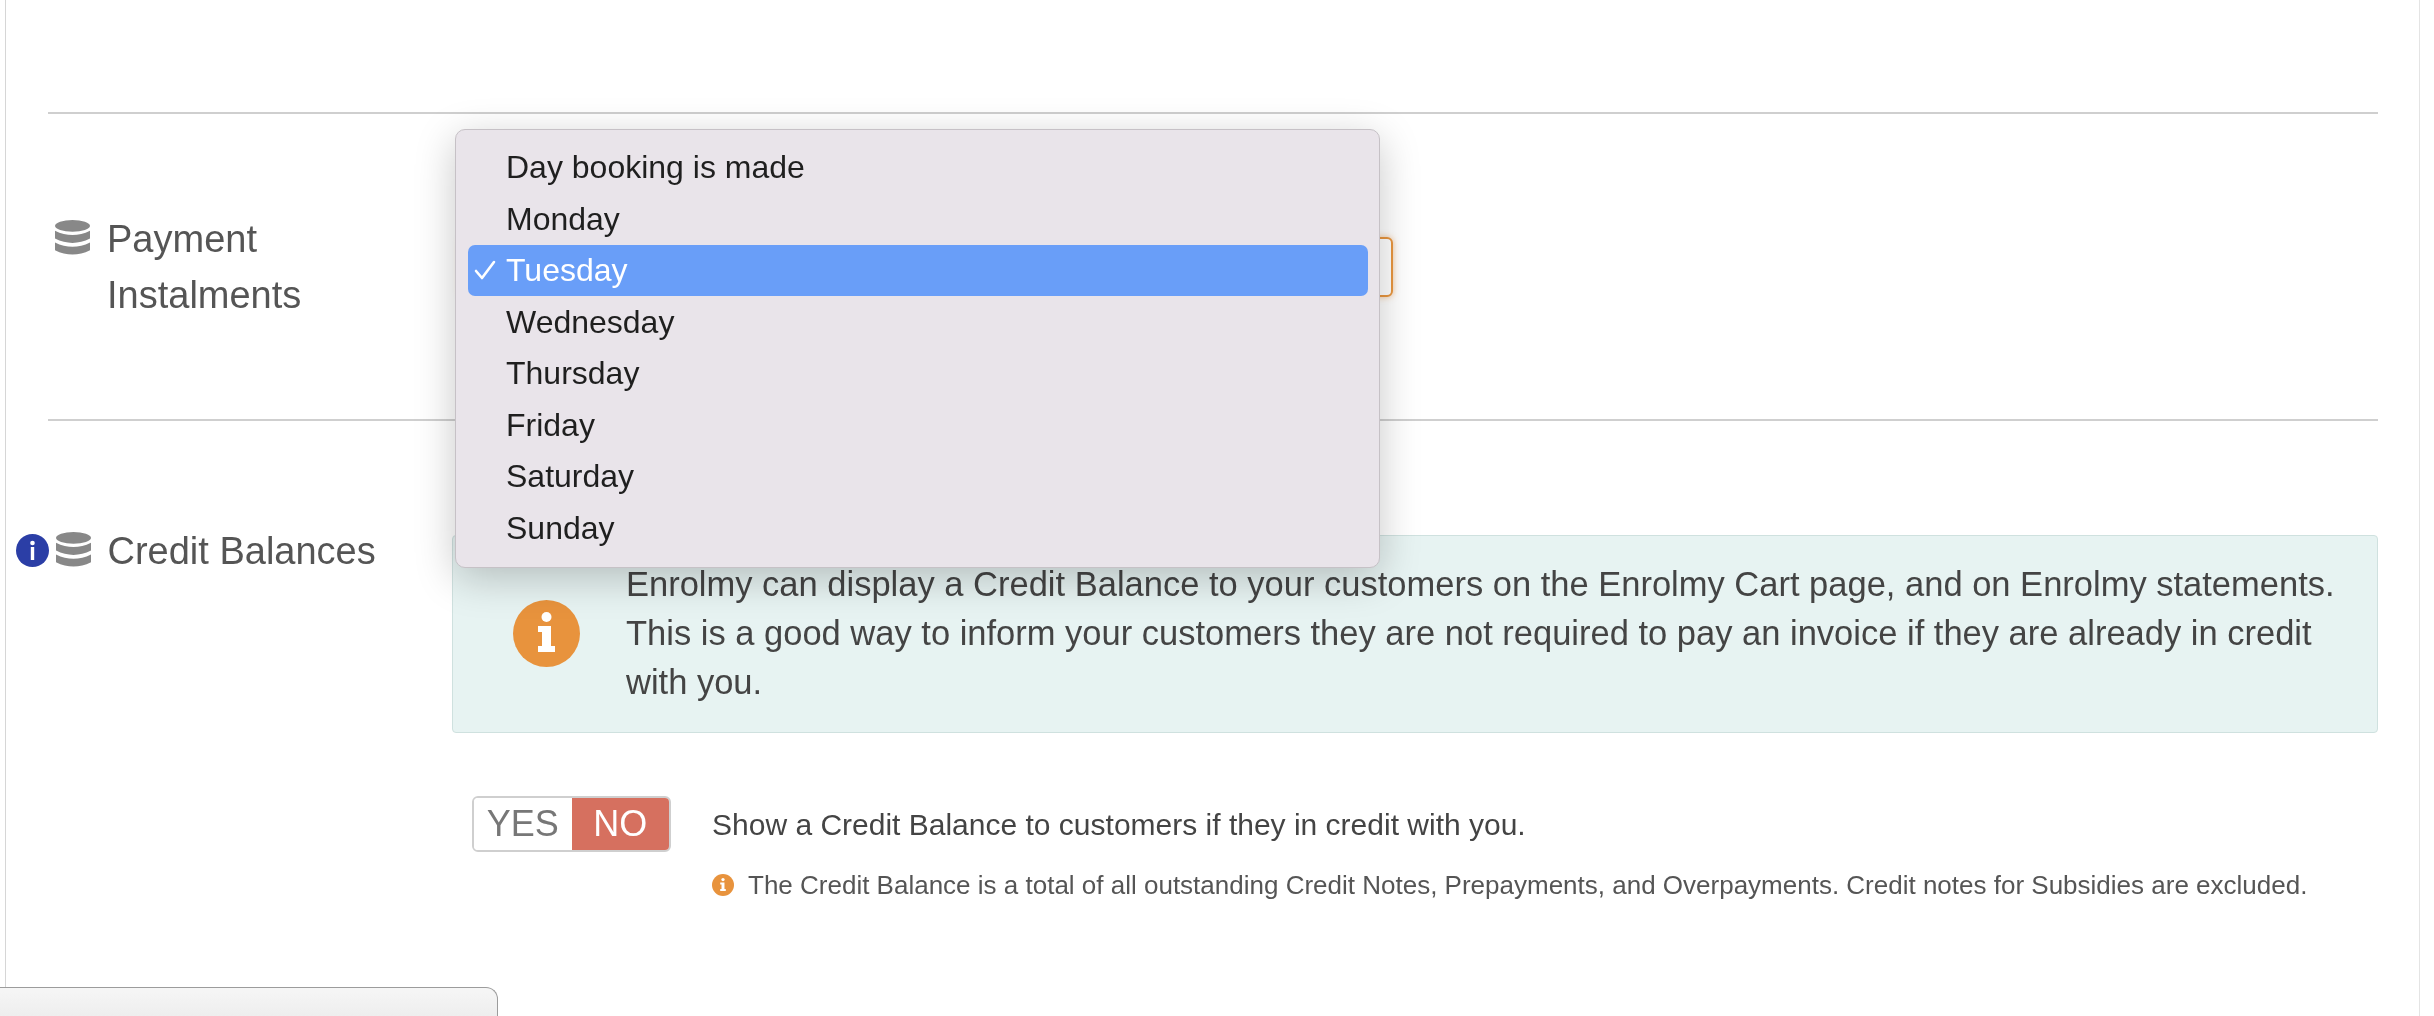  Describe the element at coordinates (1528, 885) in the screenshot. I see `hint-text: The Credit Balance is a total of all outstanding Credit Notes, Prepayments, and Overpayments. Credit notes for Subsidies are excluded.` at that location.